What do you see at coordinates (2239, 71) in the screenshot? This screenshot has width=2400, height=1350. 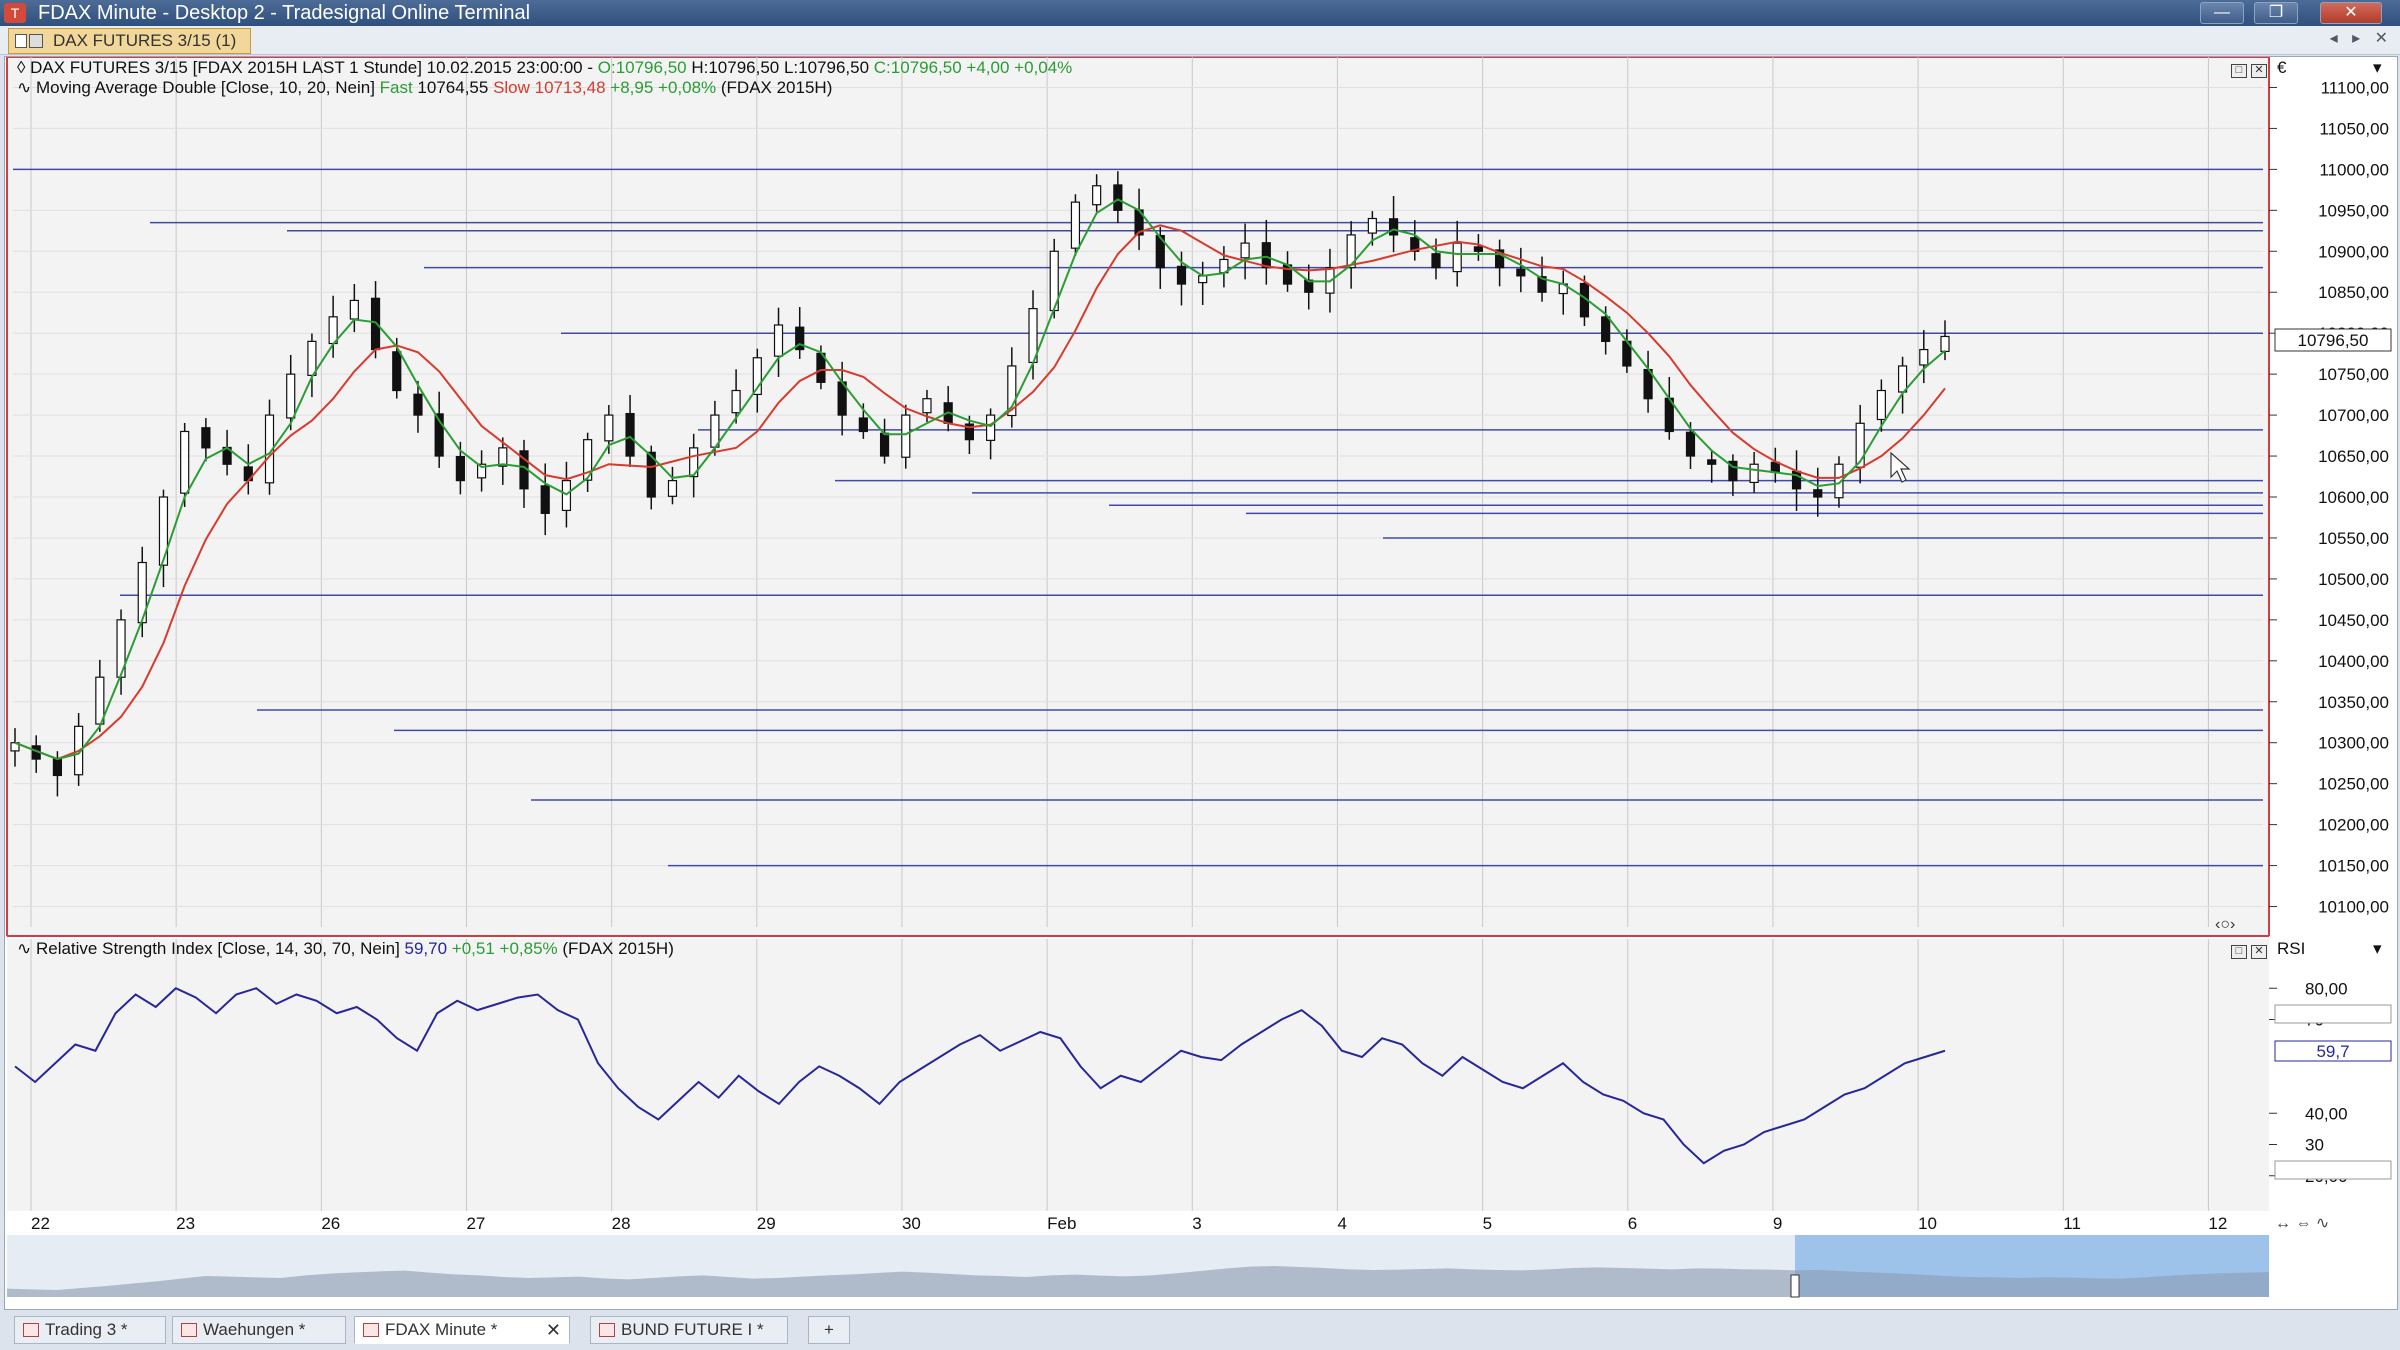 I see `pane-maximize-icon: □` at bounding box center [2239, 71].